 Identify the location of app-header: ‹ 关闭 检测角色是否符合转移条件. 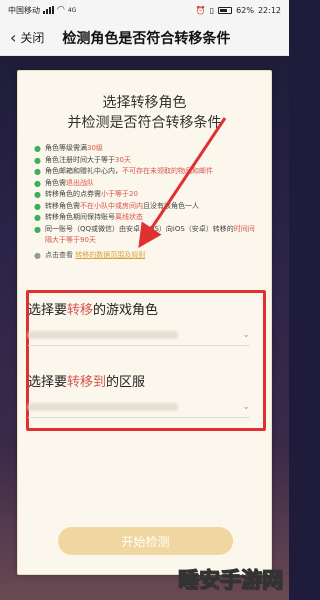
(144, 38).